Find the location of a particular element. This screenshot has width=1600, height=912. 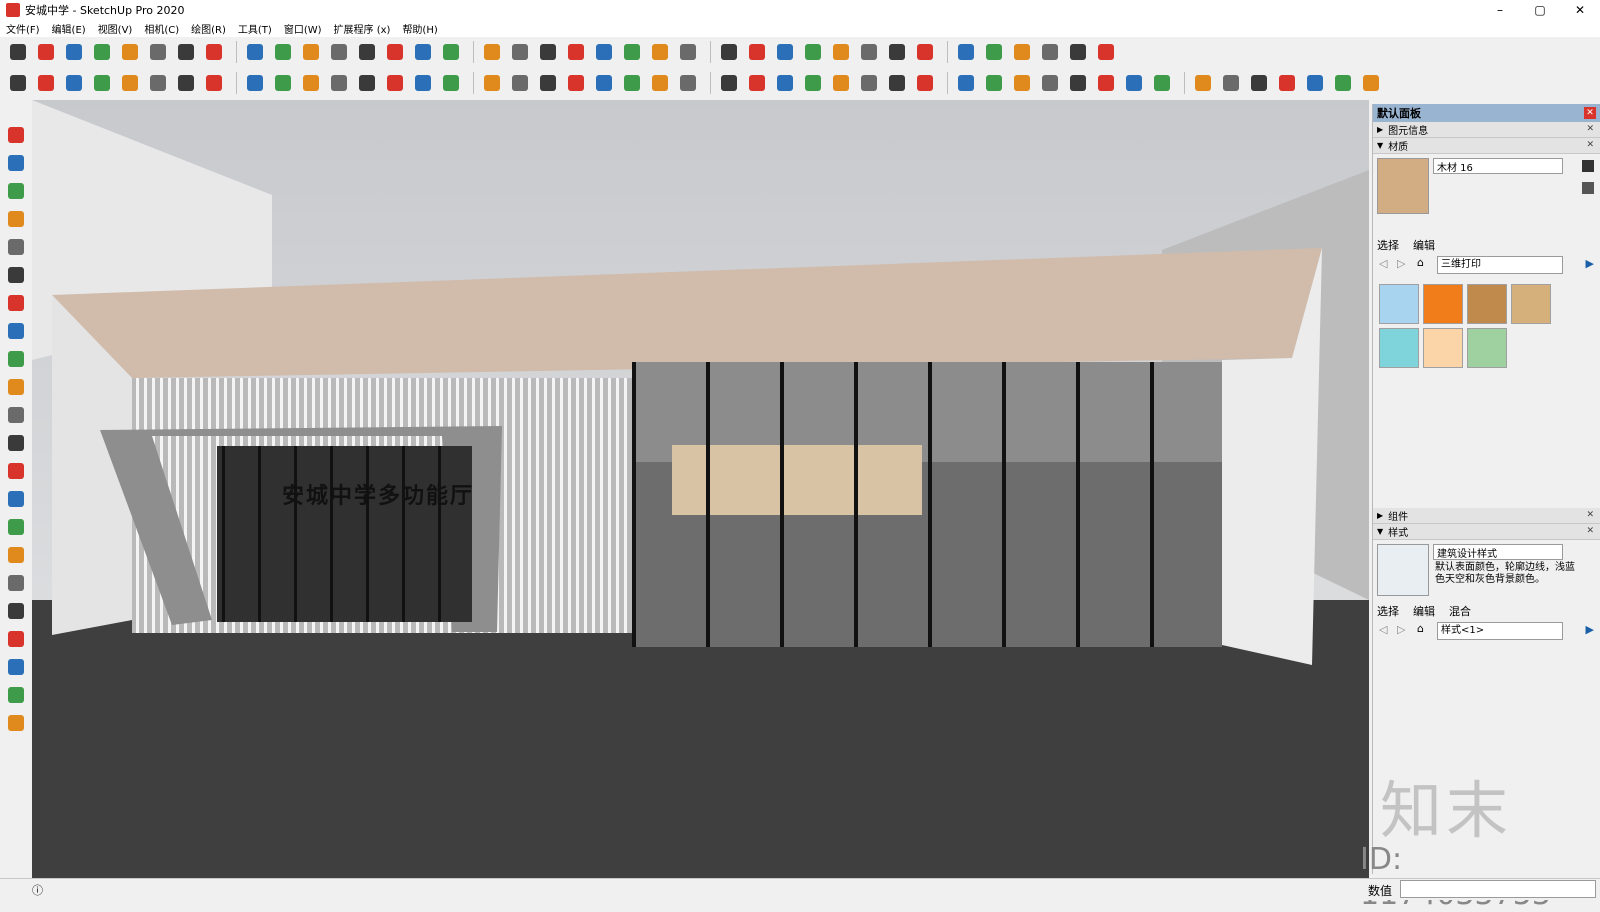

shaded-button is located at coordinates (869, 83).